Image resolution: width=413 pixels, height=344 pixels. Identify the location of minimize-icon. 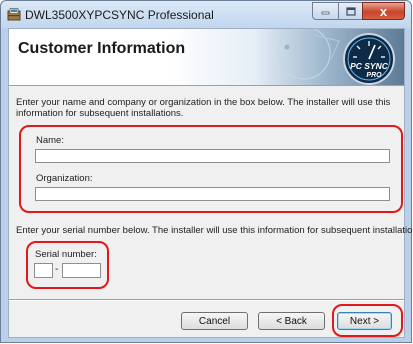
(325, 13).